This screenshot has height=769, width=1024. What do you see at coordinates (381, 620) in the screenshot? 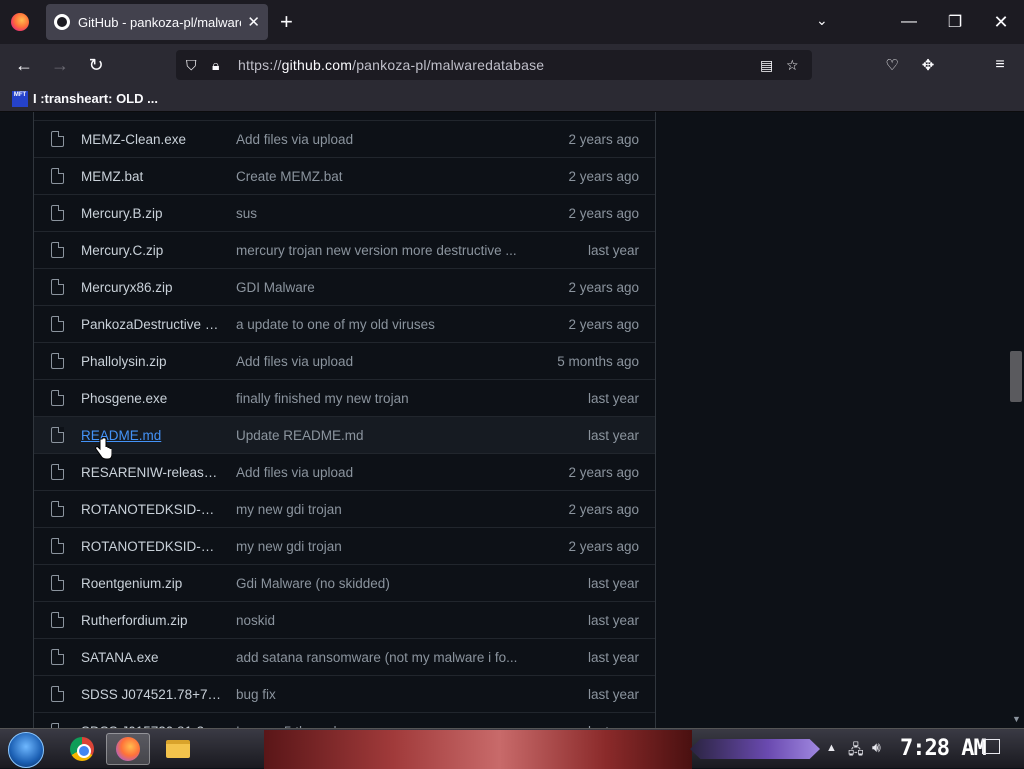
I see `commit-message-link: noskid` at bounding box center [381, 620].